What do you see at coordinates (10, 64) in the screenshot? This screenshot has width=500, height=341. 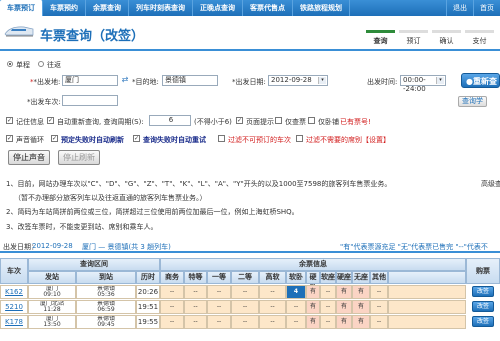 I see `single-trip-radio` at bounding box center [10, 64].